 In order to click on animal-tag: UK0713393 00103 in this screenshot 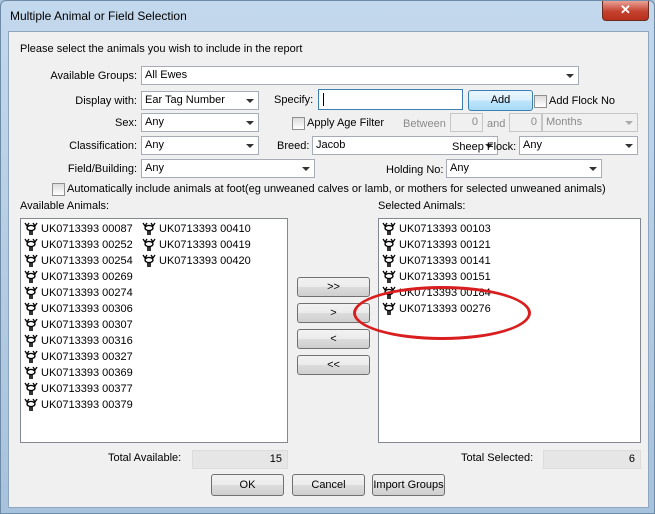, I will do `click(445, 229)`.